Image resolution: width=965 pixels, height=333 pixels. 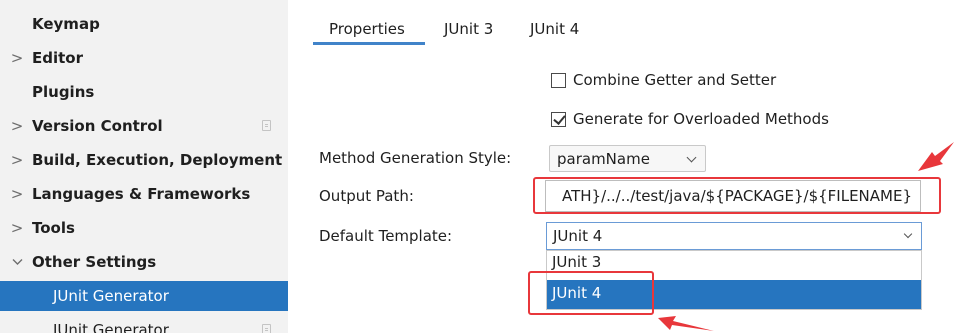 What do you see at coordinates (577, 262) in the screenshot?
I see `template-option-label: JUnit 3` at bounding box center [577, 262].